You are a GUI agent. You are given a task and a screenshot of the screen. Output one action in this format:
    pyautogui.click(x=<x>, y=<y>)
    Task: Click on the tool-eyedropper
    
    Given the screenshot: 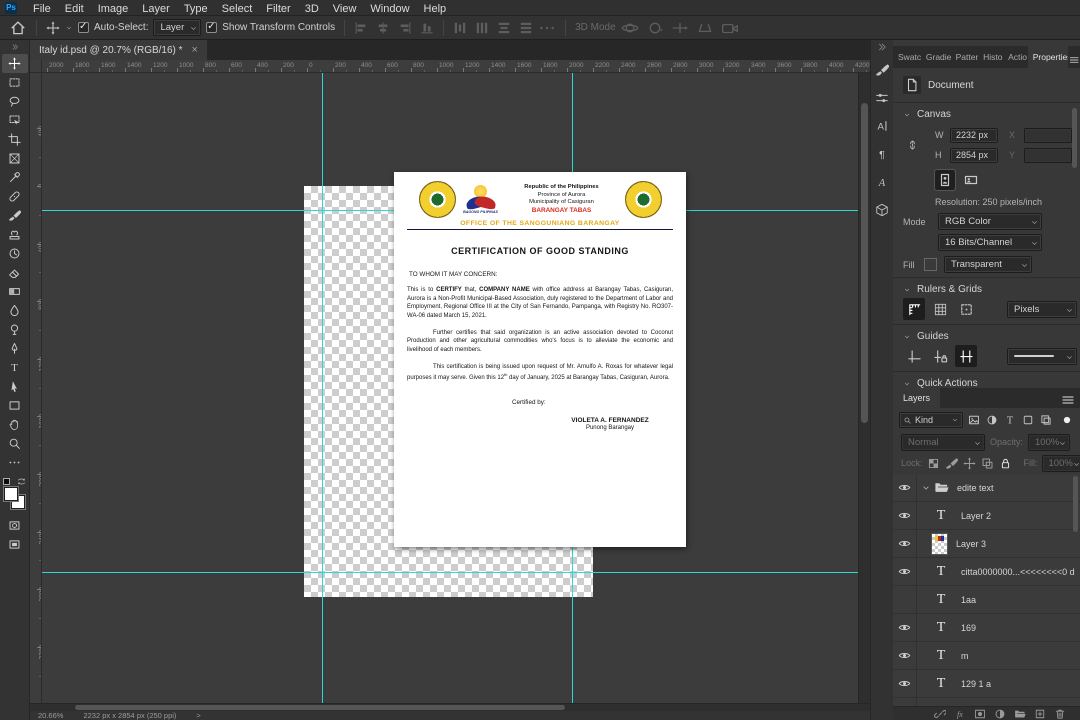 What is the action you would take?
    pyautogui.click(x=15, y=177)
    